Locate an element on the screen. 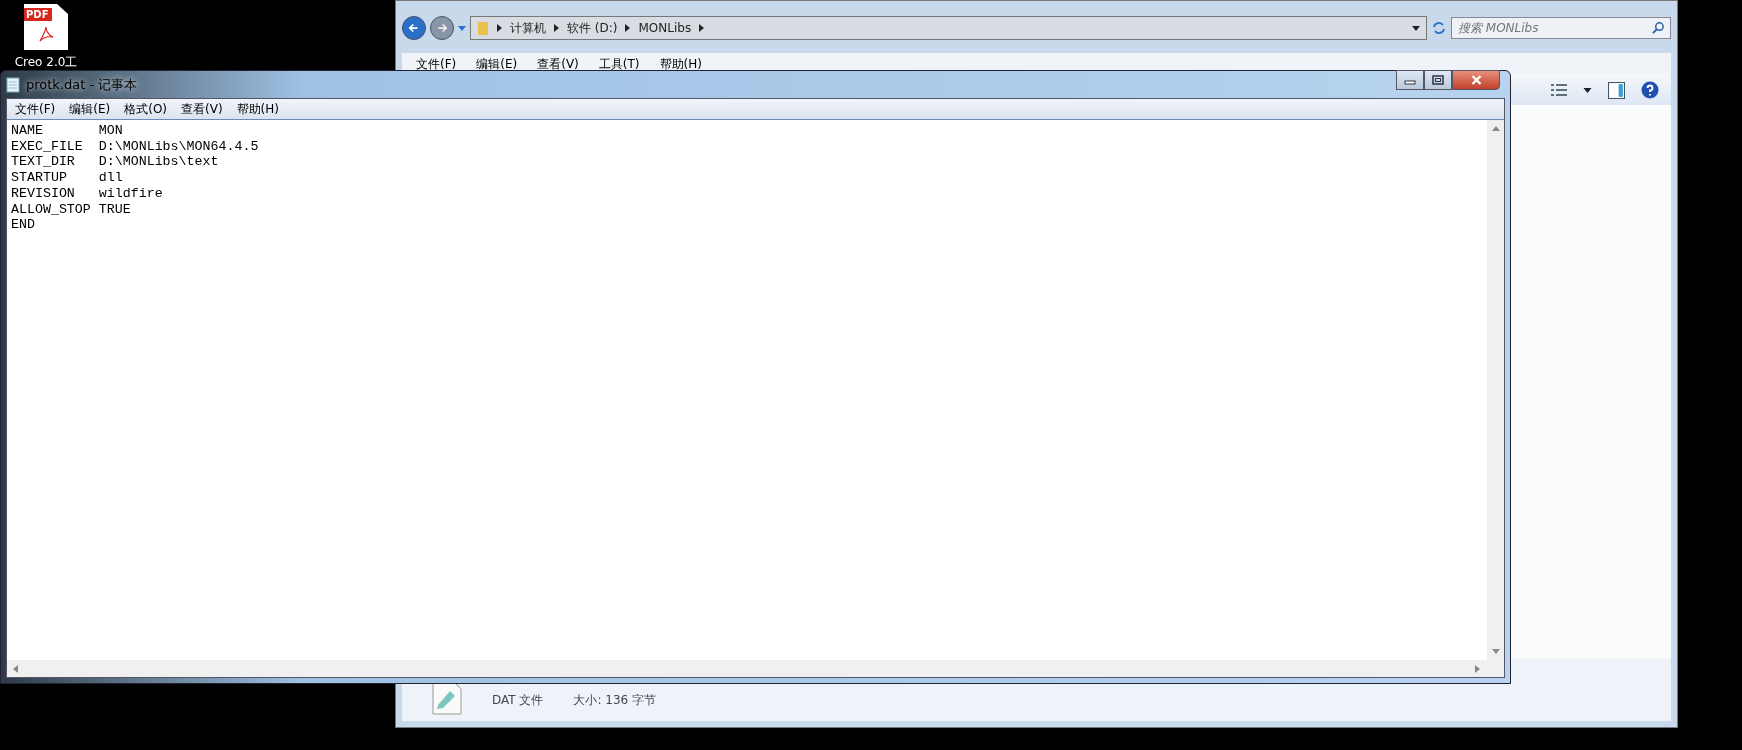 Image resolution: width=1742 pixels, height=750 pixels. address-bar: 计算机 软件 (D:) MONLibs is located at coordinates (948, 28).